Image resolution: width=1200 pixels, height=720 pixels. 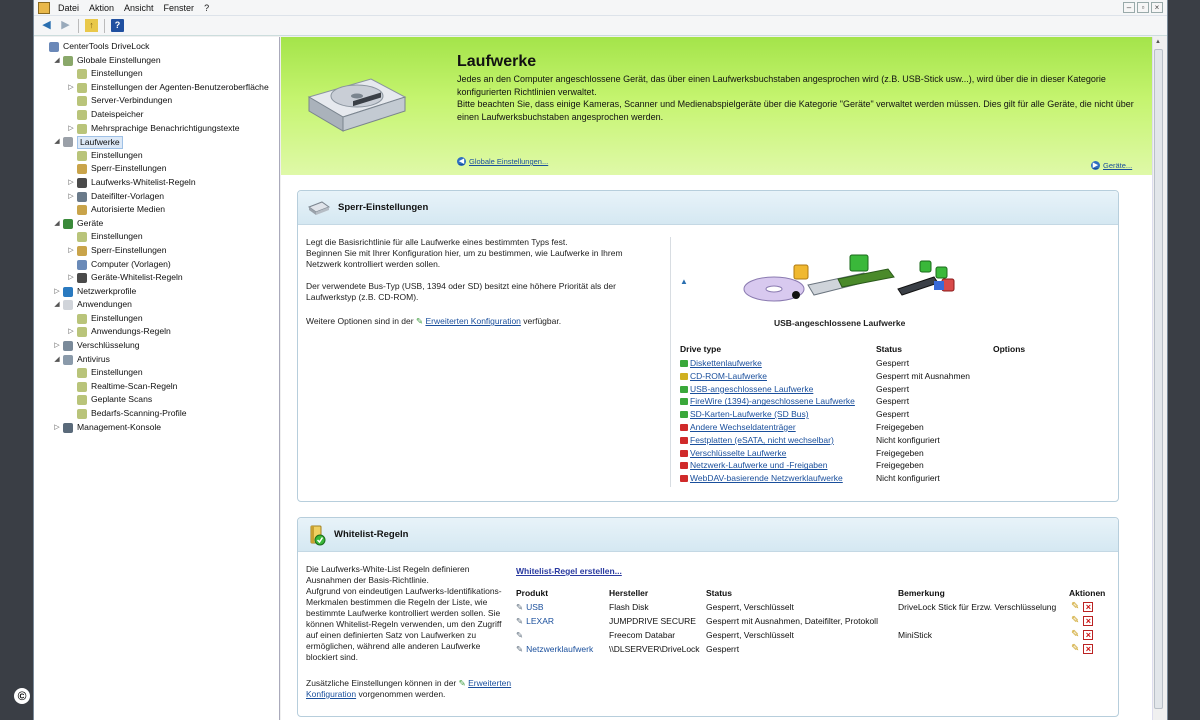 I want to click on help-icon: ?, so click(x=117, y=25).